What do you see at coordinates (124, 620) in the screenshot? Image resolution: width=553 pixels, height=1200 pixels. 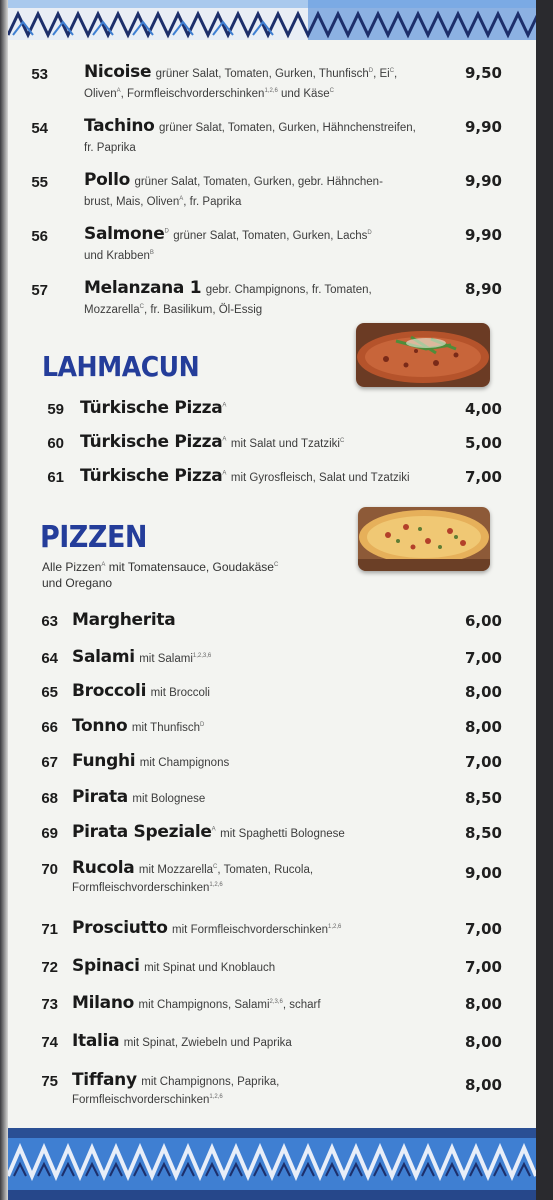 I see `item-name: Margherita` at bounding box center [124, 620].